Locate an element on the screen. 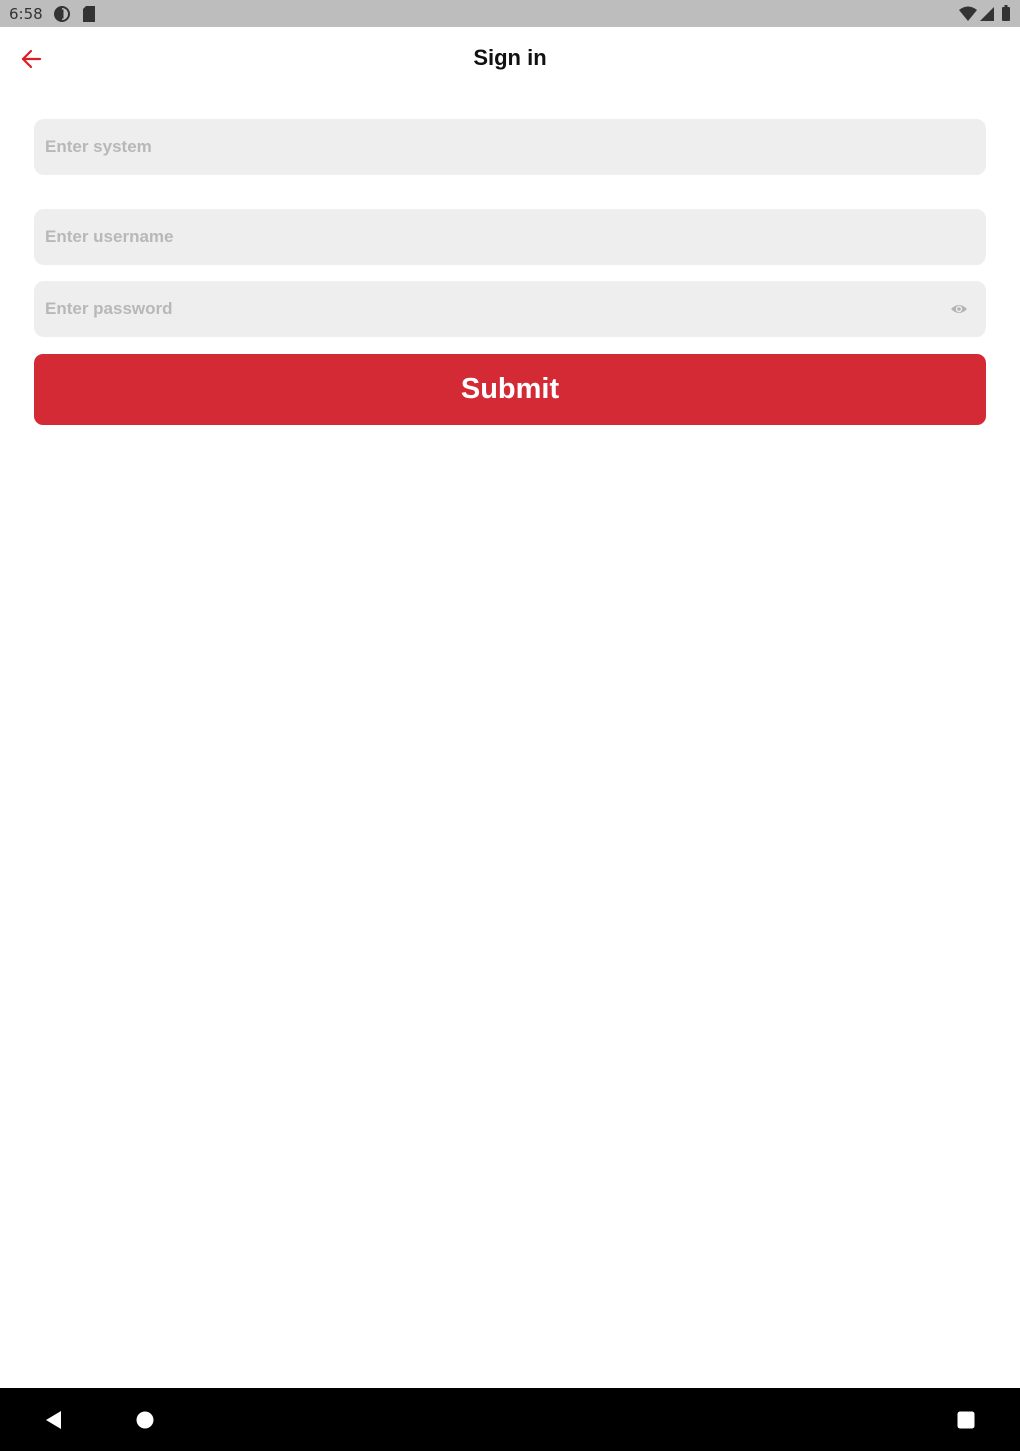 This screenshot has height=1451, width=1020. recents-square-icon is located at coordinates (966, 1420).